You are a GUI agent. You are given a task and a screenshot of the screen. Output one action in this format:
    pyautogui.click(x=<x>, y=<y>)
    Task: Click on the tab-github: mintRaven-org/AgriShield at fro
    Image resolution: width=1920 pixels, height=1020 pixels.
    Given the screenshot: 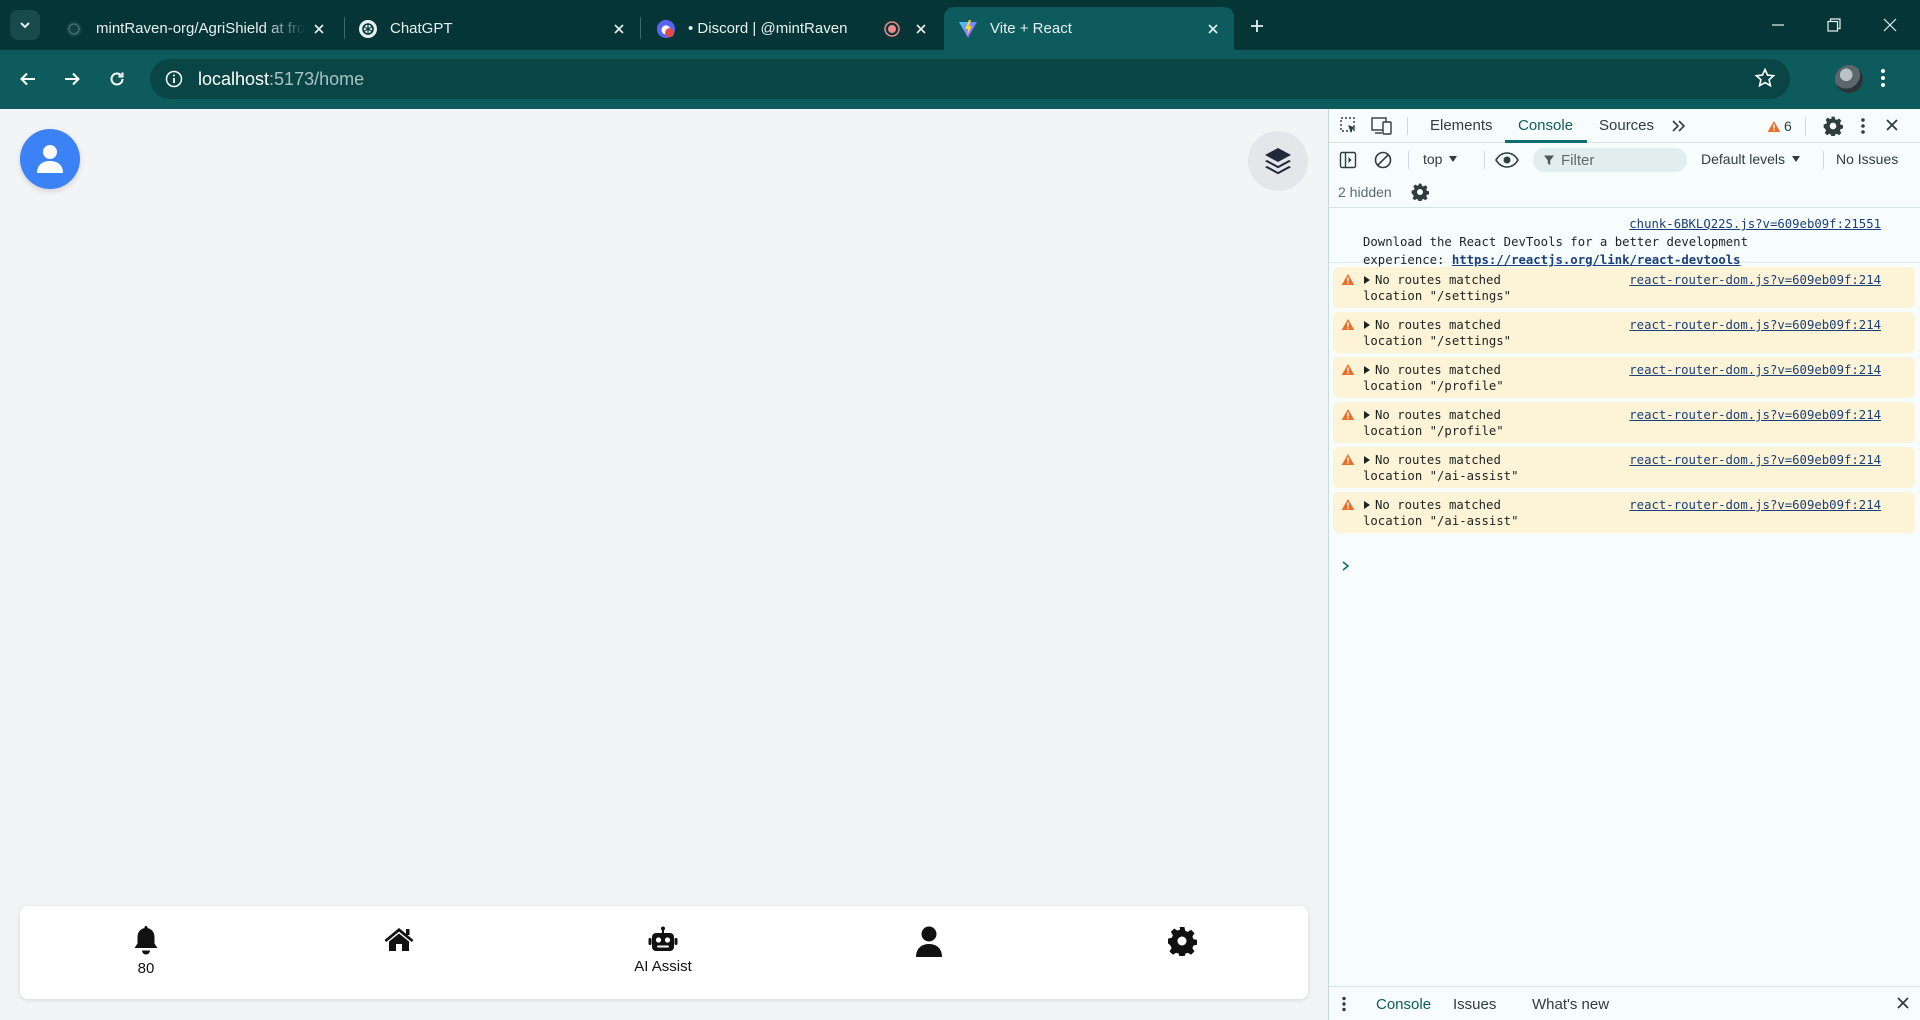 What is the action you would take?
    pyautogui.click(x=195, y=28)
    